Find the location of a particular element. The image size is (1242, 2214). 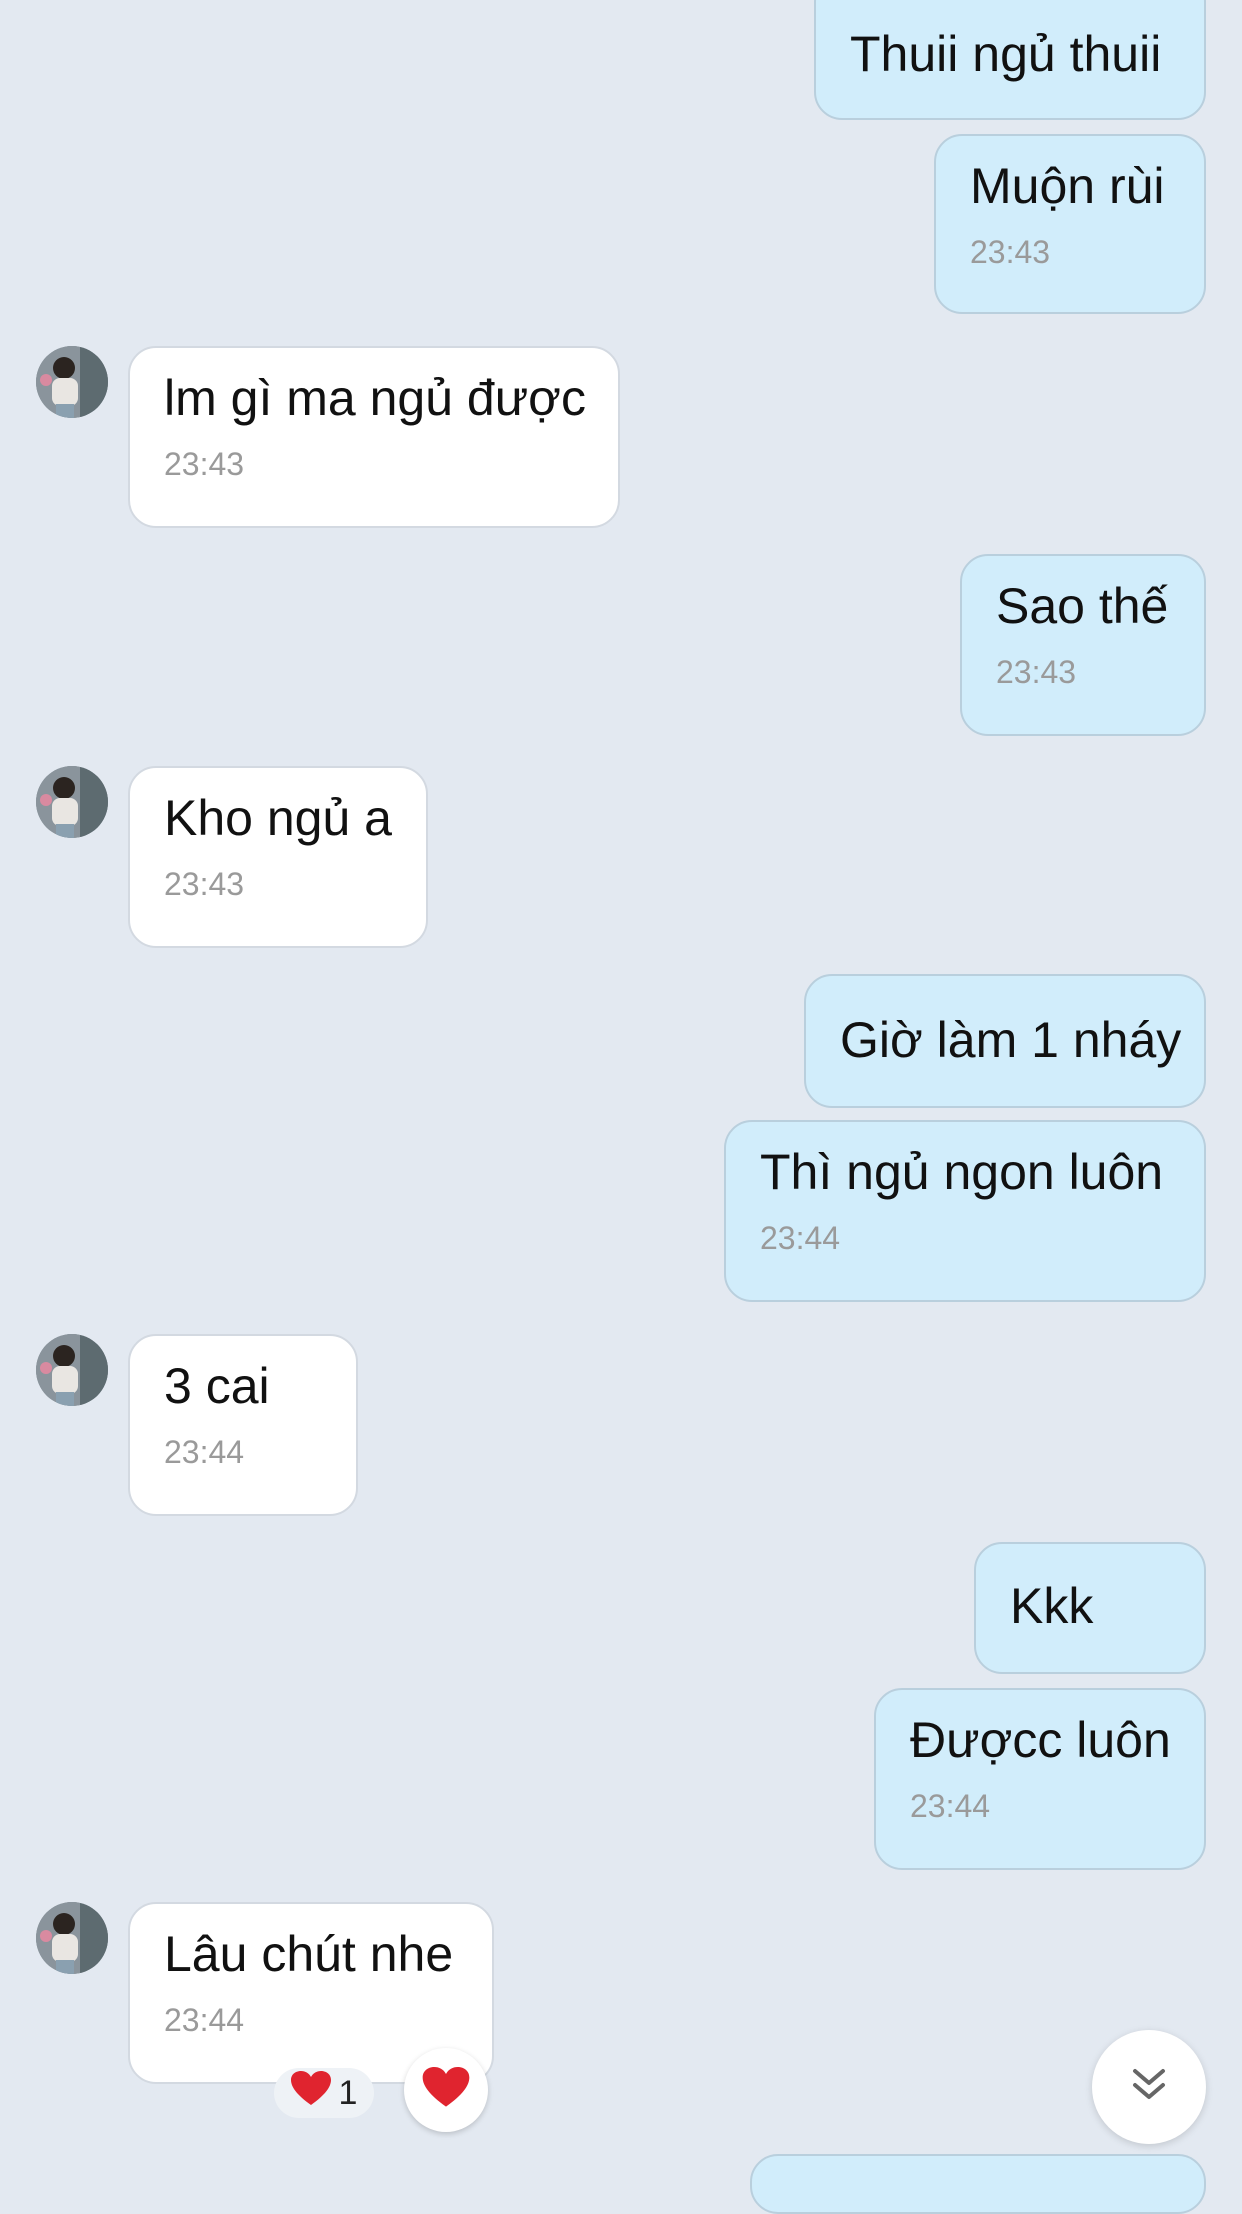

message-text: Kho ngủ a is located at coordinates (278, 818).